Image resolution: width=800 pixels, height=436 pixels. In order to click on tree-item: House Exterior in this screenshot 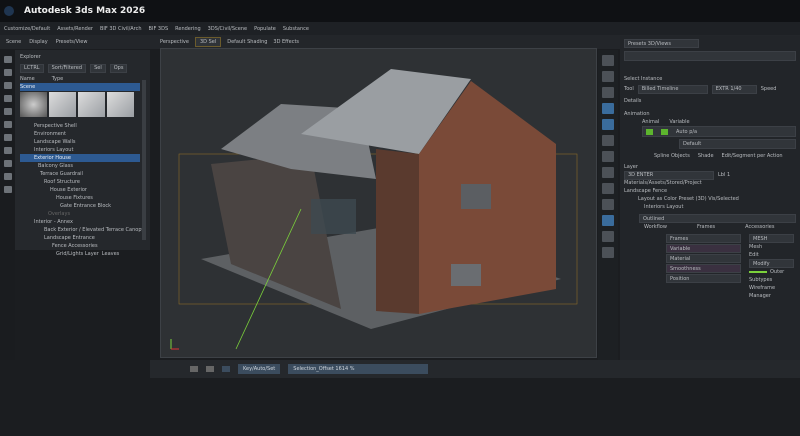, I will do `click(80, 190)`.